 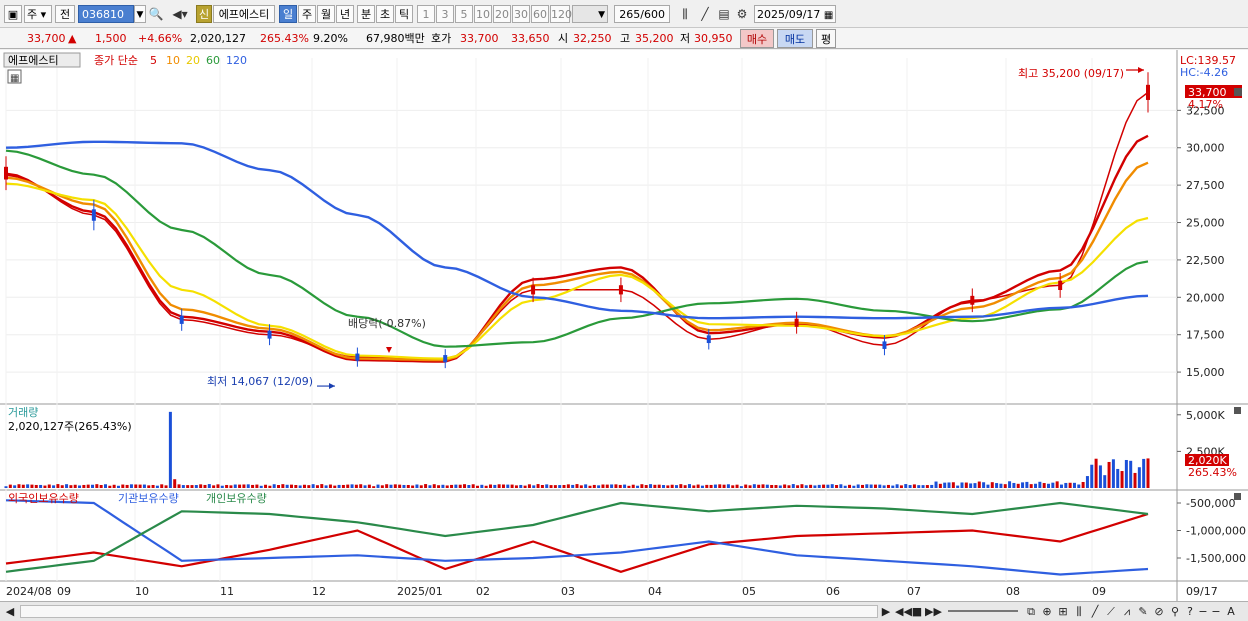 I want to click on tab-month: 월, so click(x=326, y=14).